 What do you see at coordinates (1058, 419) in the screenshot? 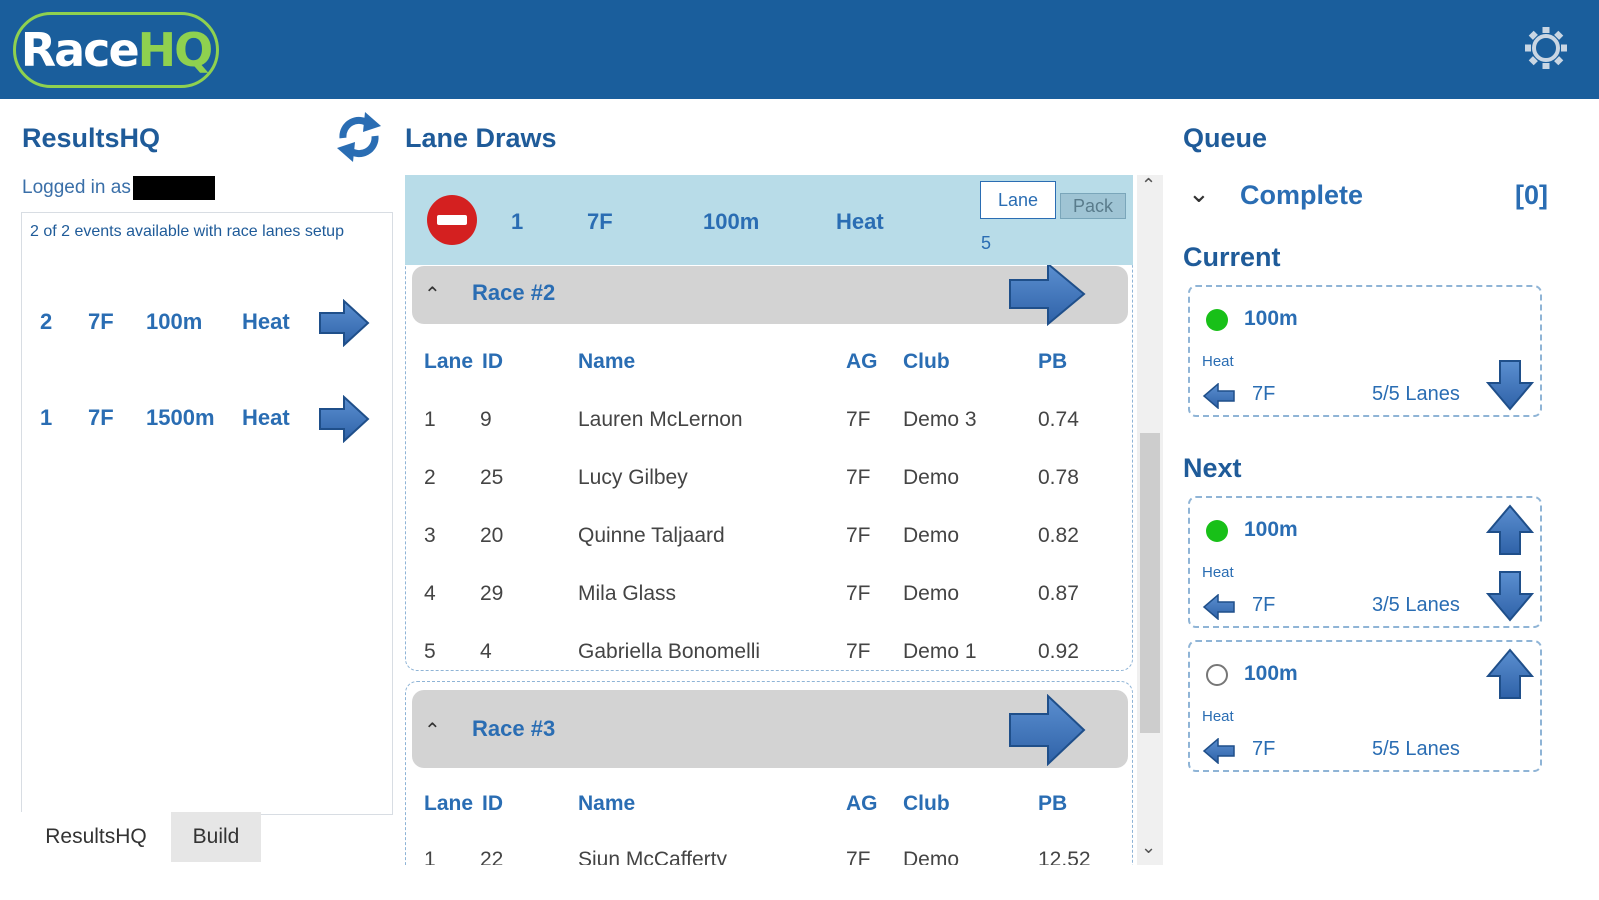
I see `cell-pb: 0.74` at bounding box center [1058, 419].